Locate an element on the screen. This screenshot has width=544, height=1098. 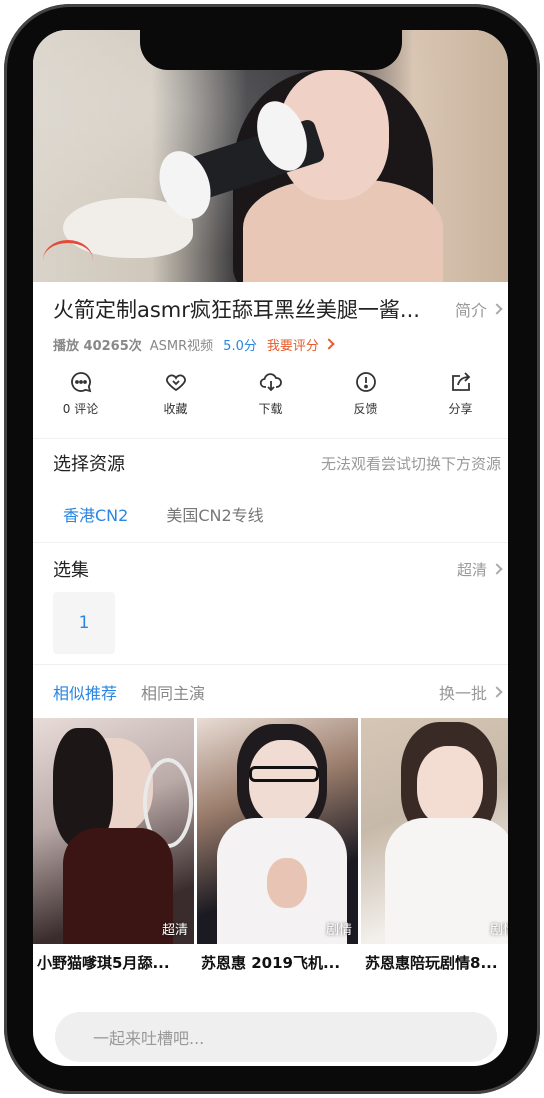
quality-selector: 超清 is located at coordinates (479, 569).